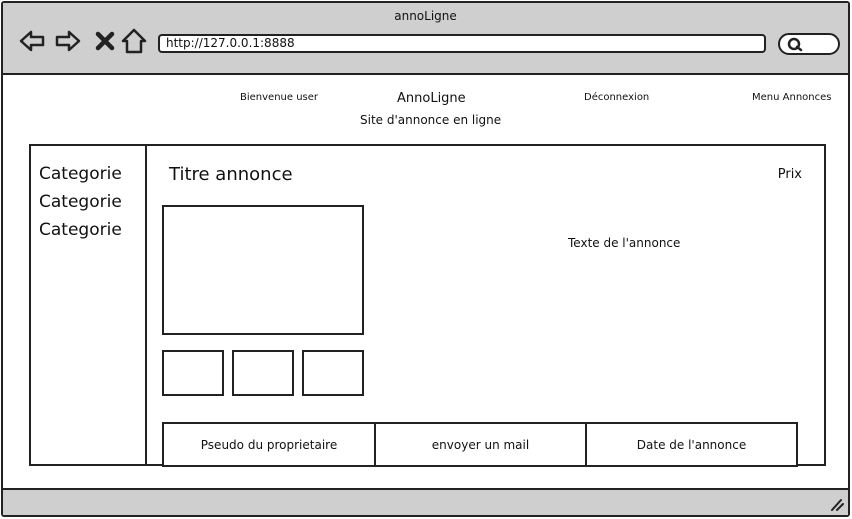  What do you see at coordinates (134, 41) in the screenshot?
I see `home-icon` at bounding box center [134, 41].